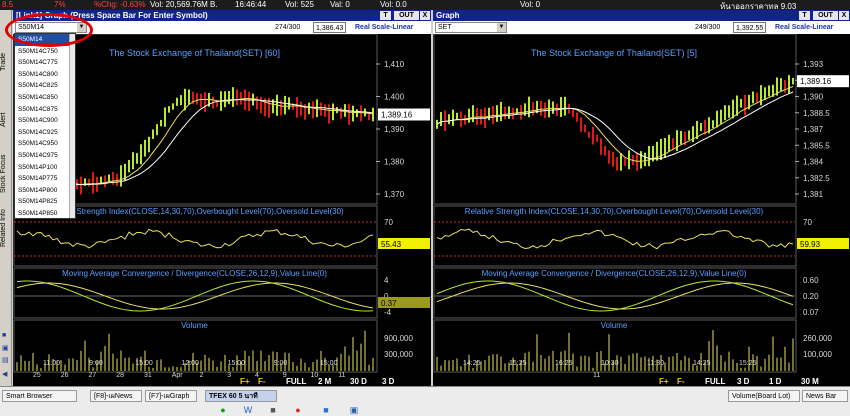 This screenshot has height=416, width=850. Describe the element at coordinates (223, 410) in the screenshot. I see `line-app-icon: ●` at that location.